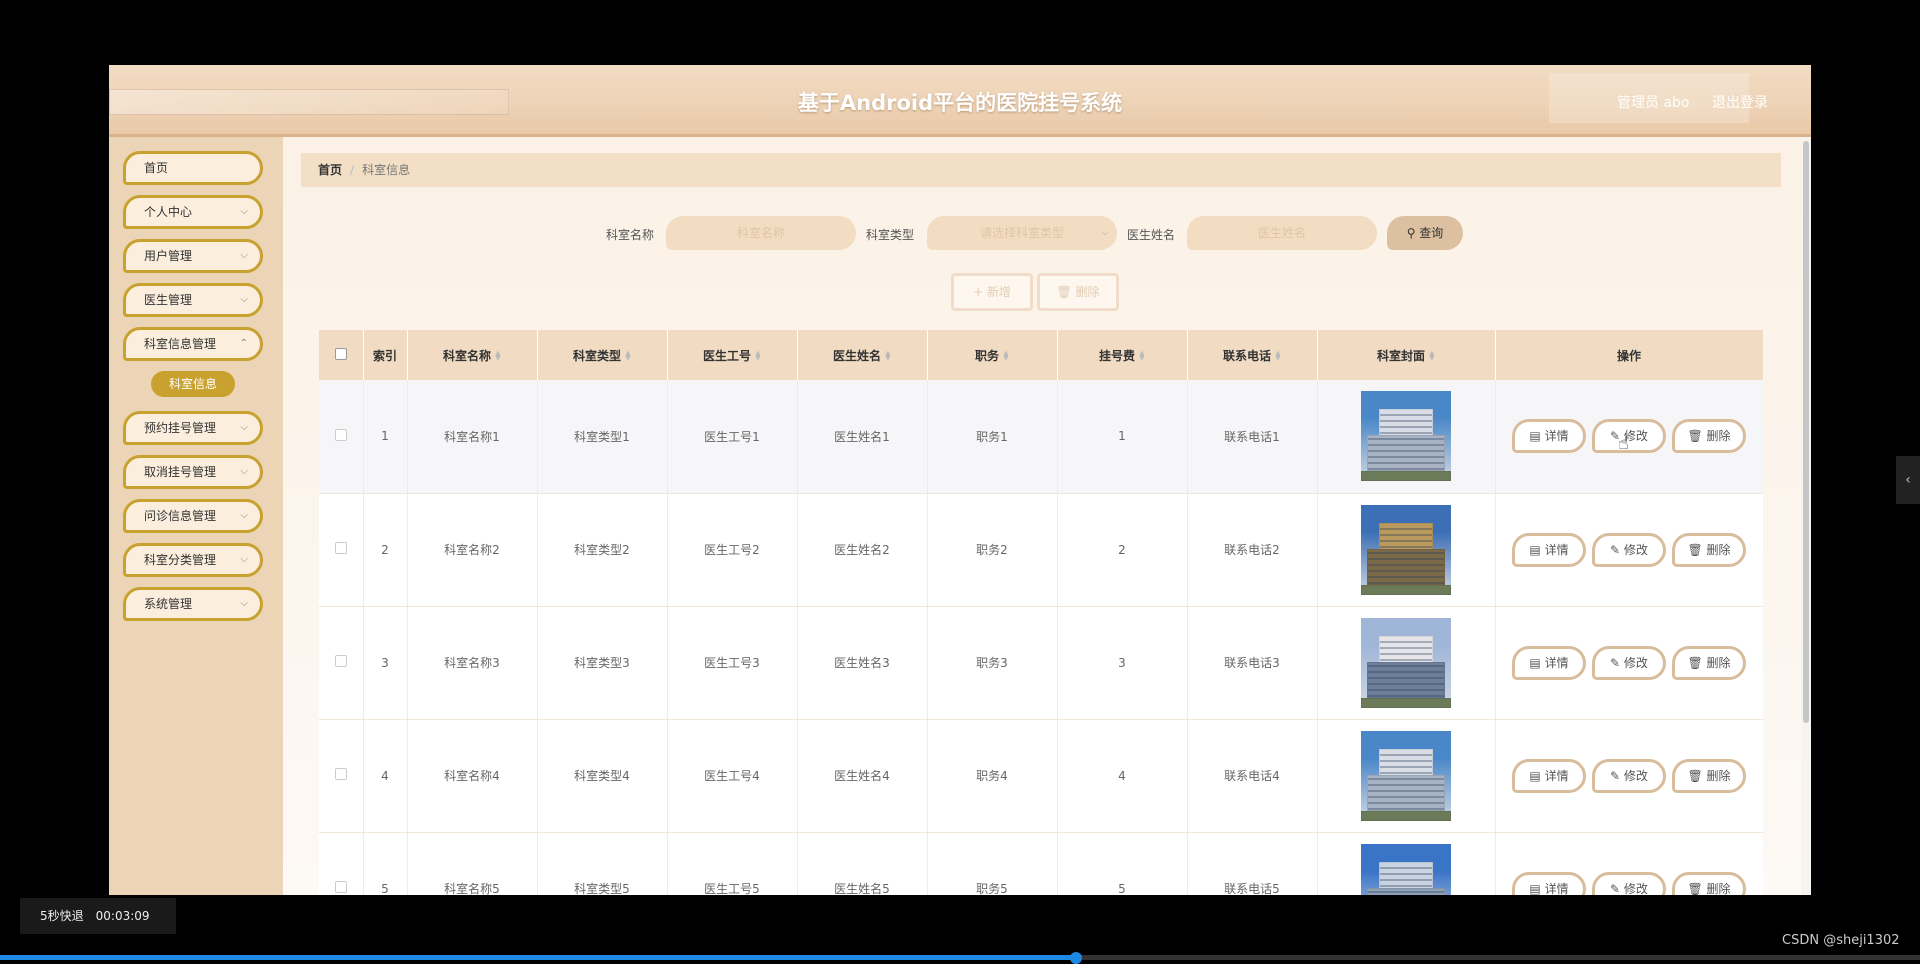 Image resolution: width=1920 pixels, height=964 pixels. What do you see at coordinates (1122, 355) in the screenshot?
I see `col-fee: 挂号费 ▲ ▼` at bounding box center [1122, 355].